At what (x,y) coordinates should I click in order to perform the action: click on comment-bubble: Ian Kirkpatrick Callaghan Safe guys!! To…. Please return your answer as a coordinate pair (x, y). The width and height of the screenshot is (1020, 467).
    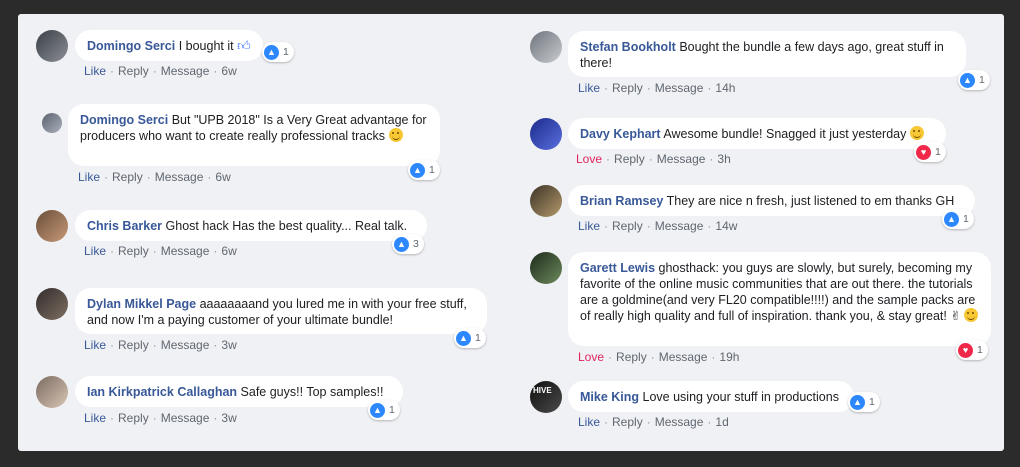
    Looking at the image, I should click on (239, 391).